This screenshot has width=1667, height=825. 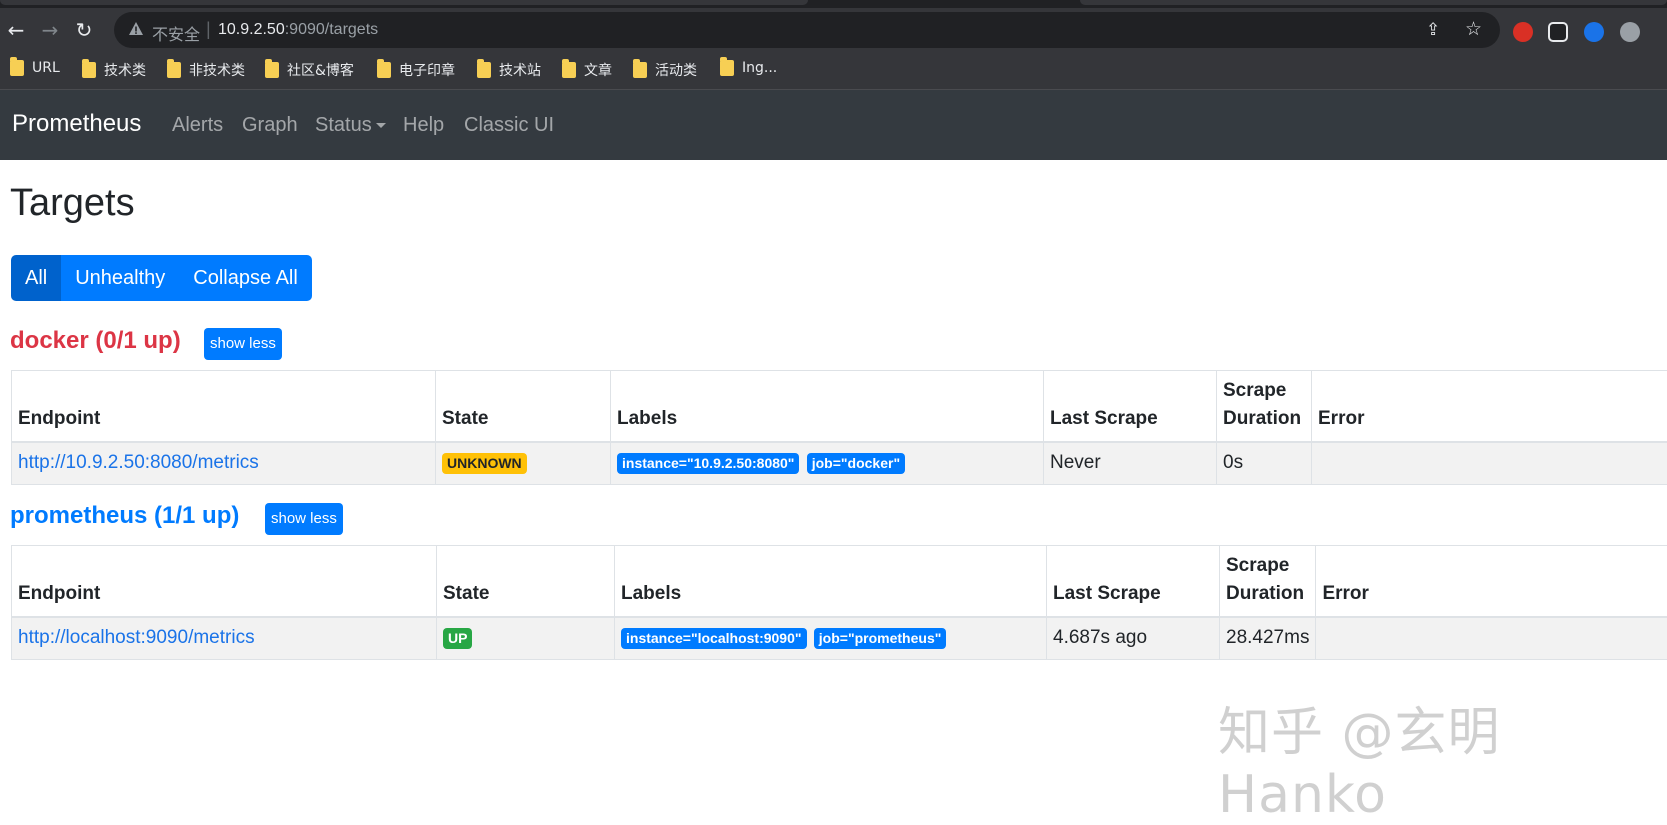 I want to click on bookmark-folder: 技术类, so click(x=114, y=70).